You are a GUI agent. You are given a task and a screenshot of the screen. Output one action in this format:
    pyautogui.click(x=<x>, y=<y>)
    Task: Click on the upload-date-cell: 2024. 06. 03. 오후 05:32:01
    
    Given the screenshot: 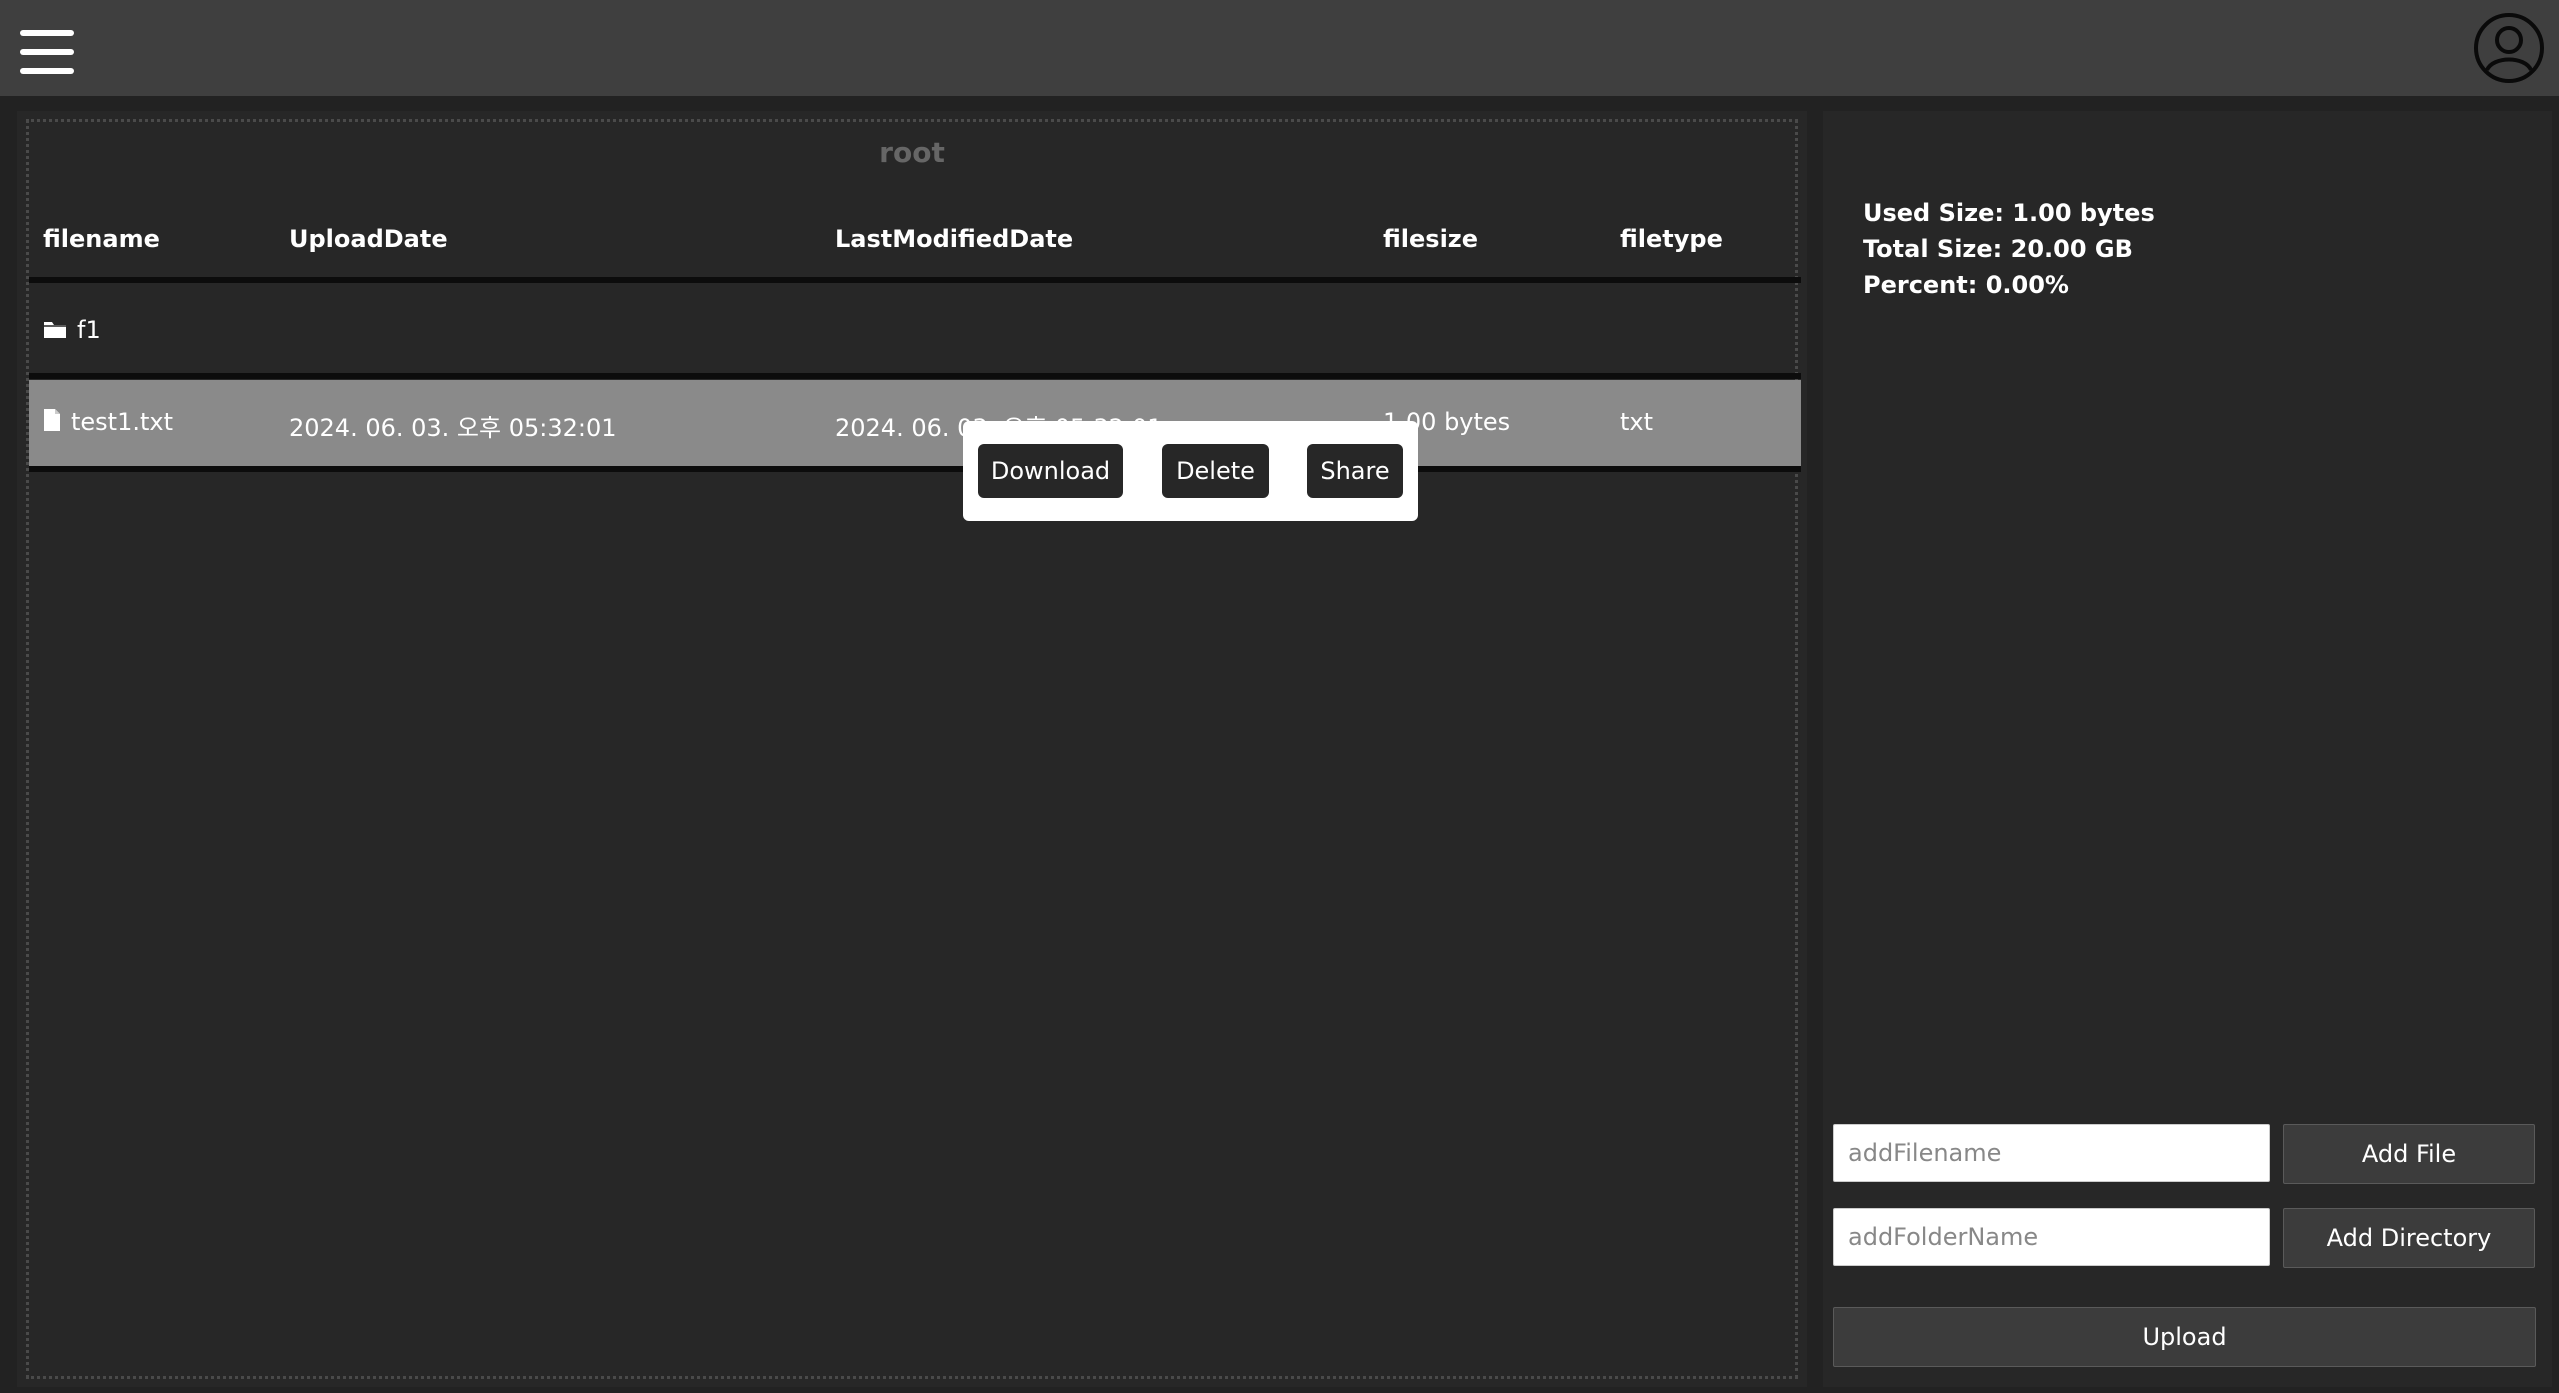 What is the action you would take?
    pyautogui.click(x=453, y=428)
    